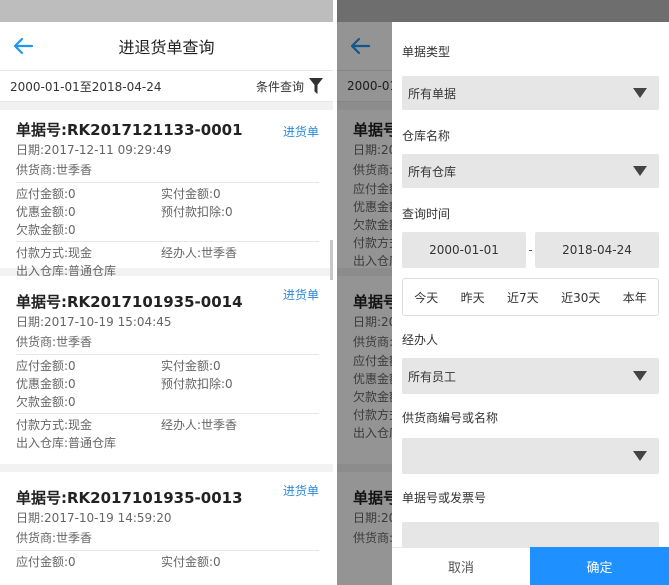 The image size is (669, 585). I want to click on warehouse-select: 所有仓库, so click(530, 171).